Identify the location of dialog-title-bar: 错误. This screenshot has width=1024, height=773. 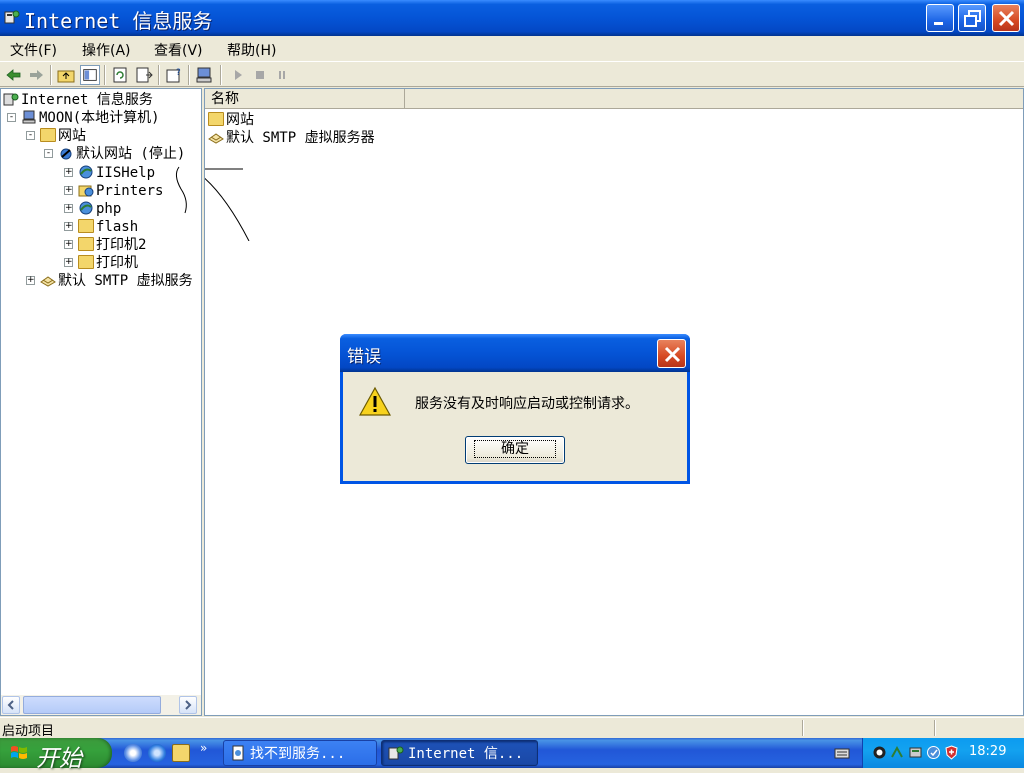
(515, 353).